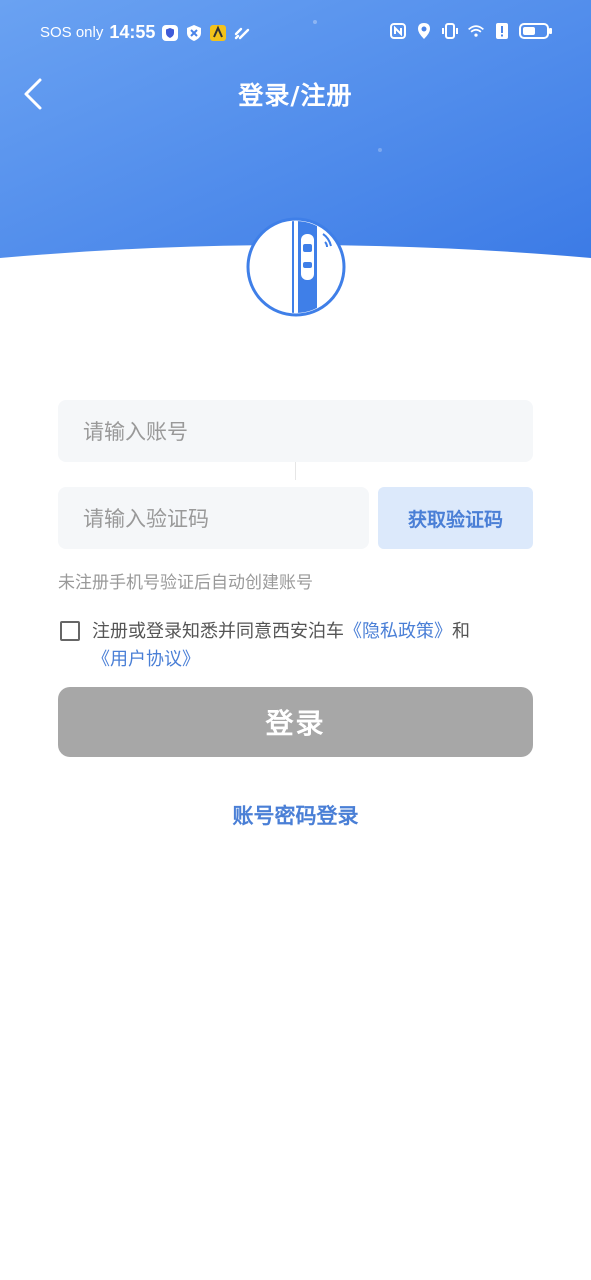 Image resolution: width=591 pixels, height=1280 pixels. Describe the element at coordinates (146, 659) in the screenshot. I see `user-agreement-link: 《用户协议》` at that location.